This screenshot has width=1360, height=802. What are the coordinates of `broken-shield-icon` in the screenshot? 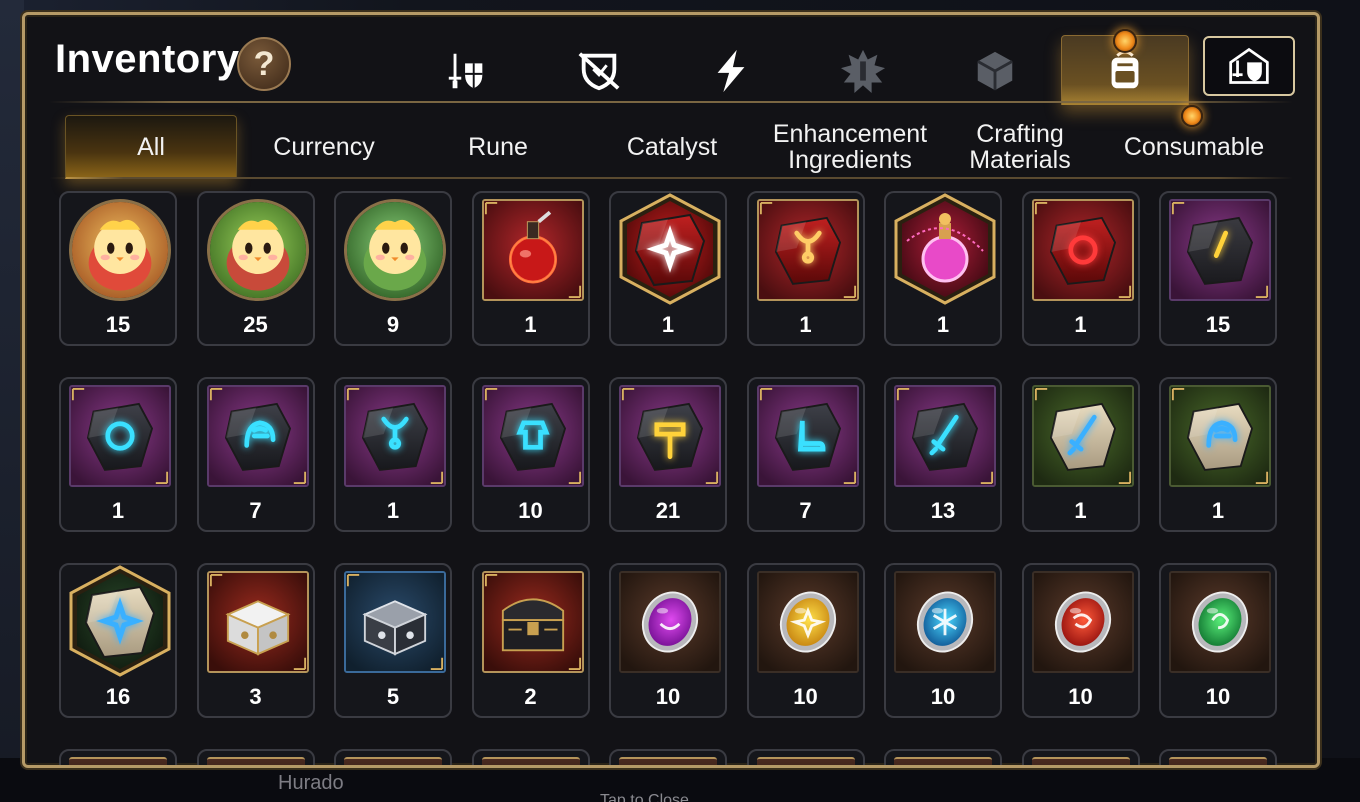 It's located at (599, 71).